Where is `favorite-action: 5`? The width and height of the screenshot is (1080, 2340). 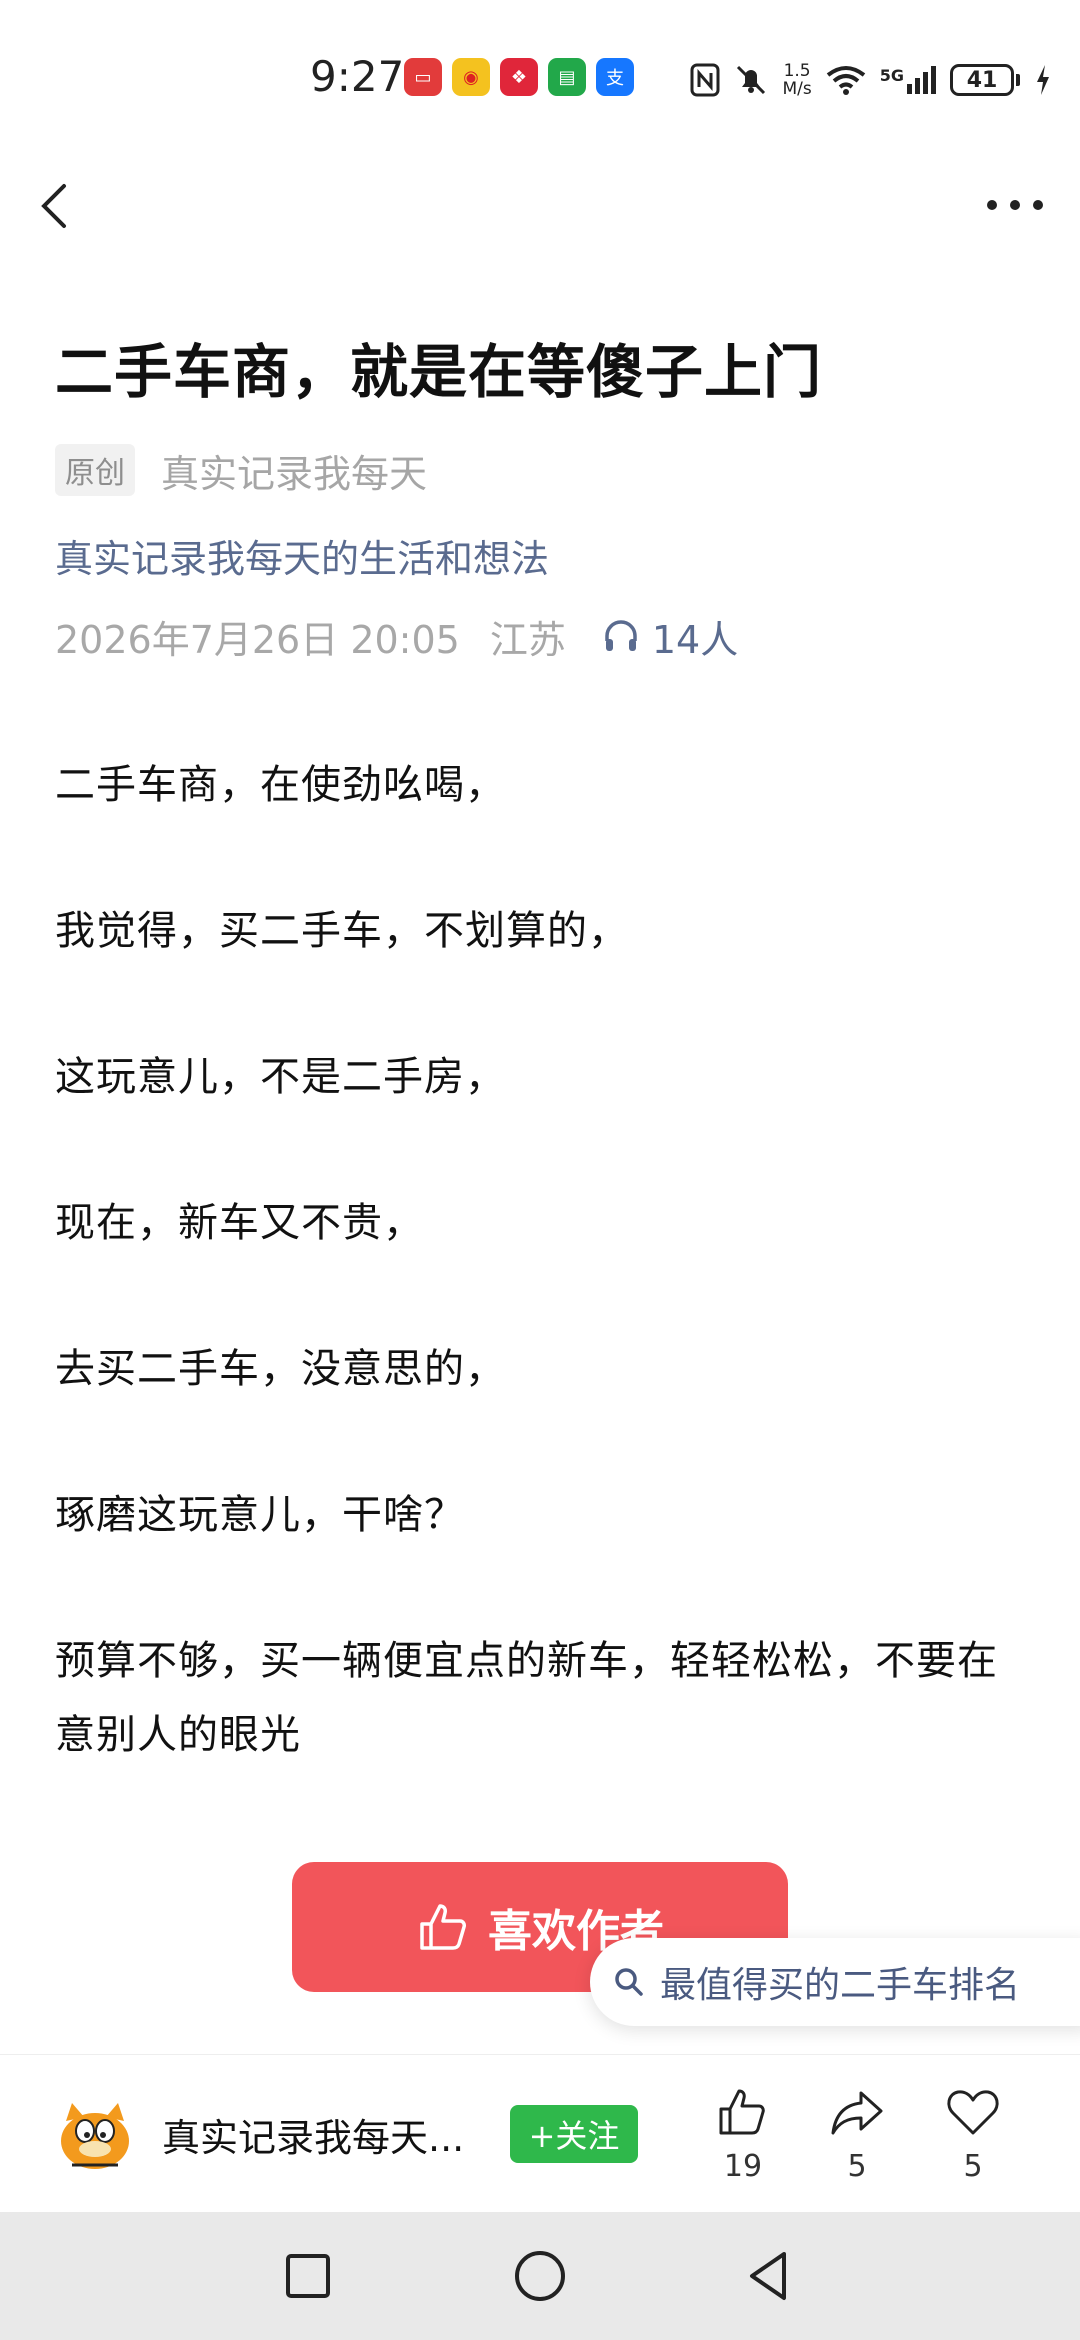 favorite-action: 5 is located at coordinates (973, 2135).